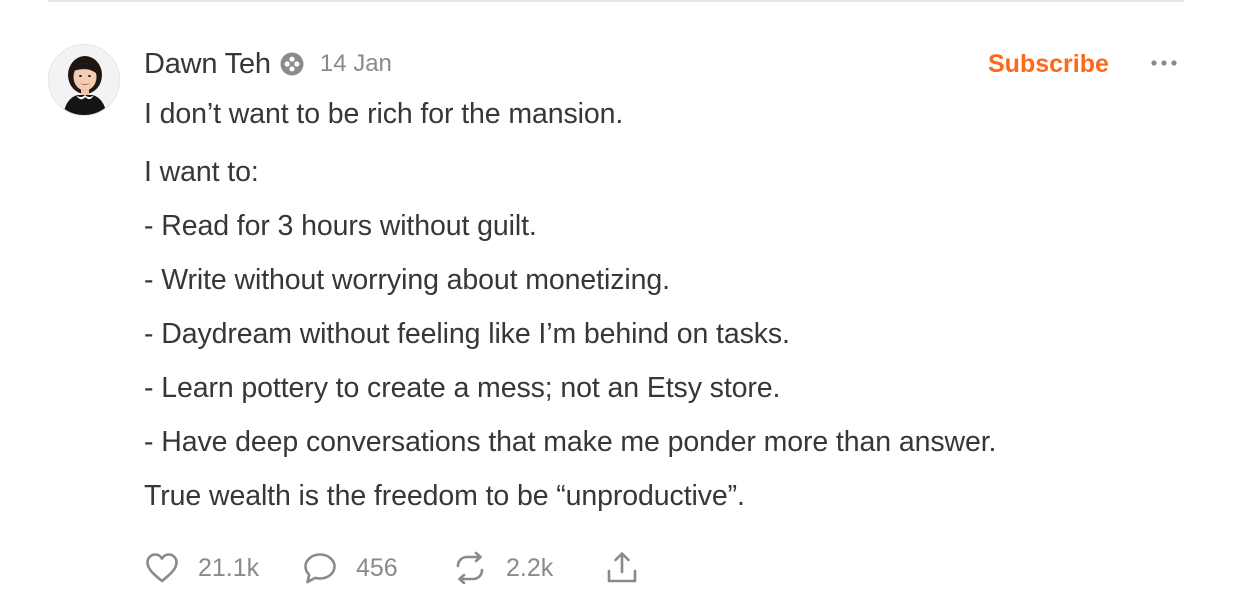 The image size is (1234, 606). I want to click on restack-count: 2.2k, so click(530, 567).